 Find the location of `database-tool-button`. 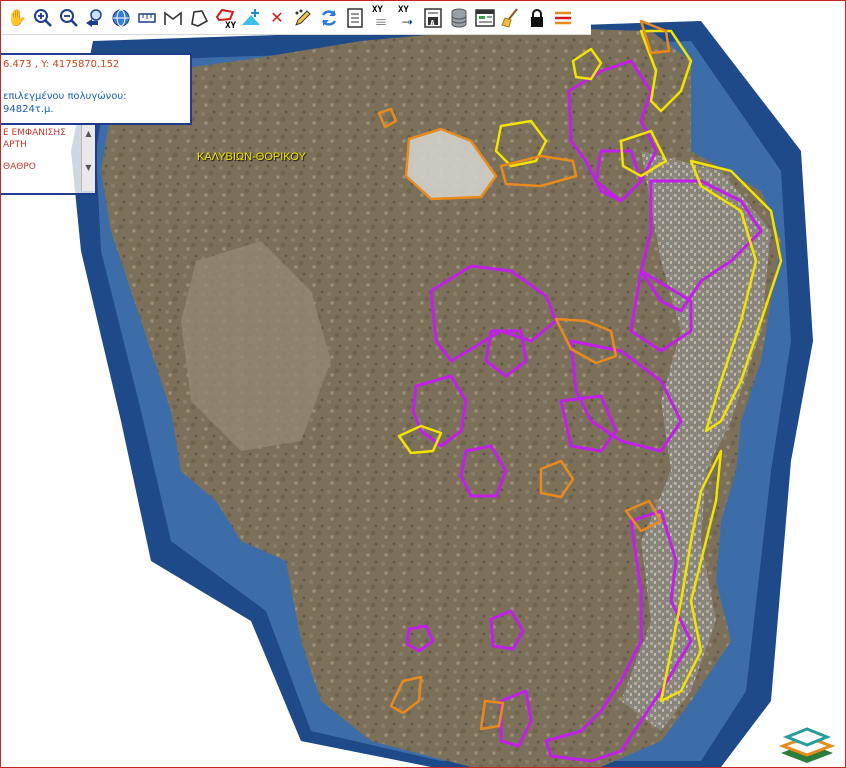

database-tool-button is located at coordinates (459, 18).